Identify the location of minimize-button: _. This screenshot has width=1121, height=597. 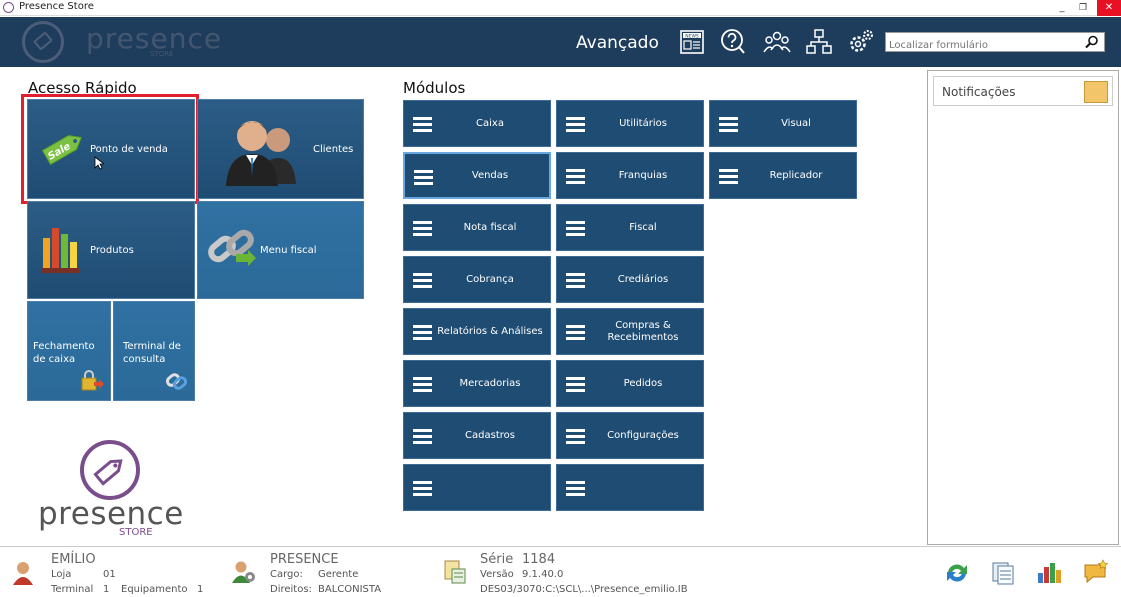
(1062, 8).